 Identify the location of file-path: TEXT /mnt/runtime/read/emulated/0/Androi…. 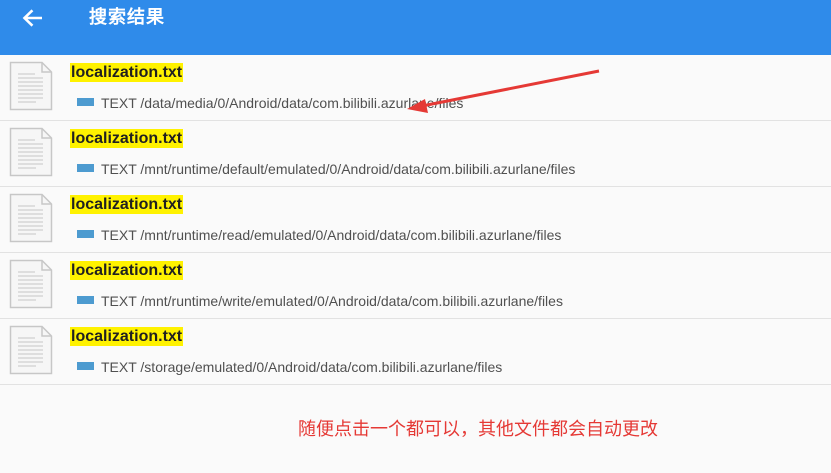
(331, 235).